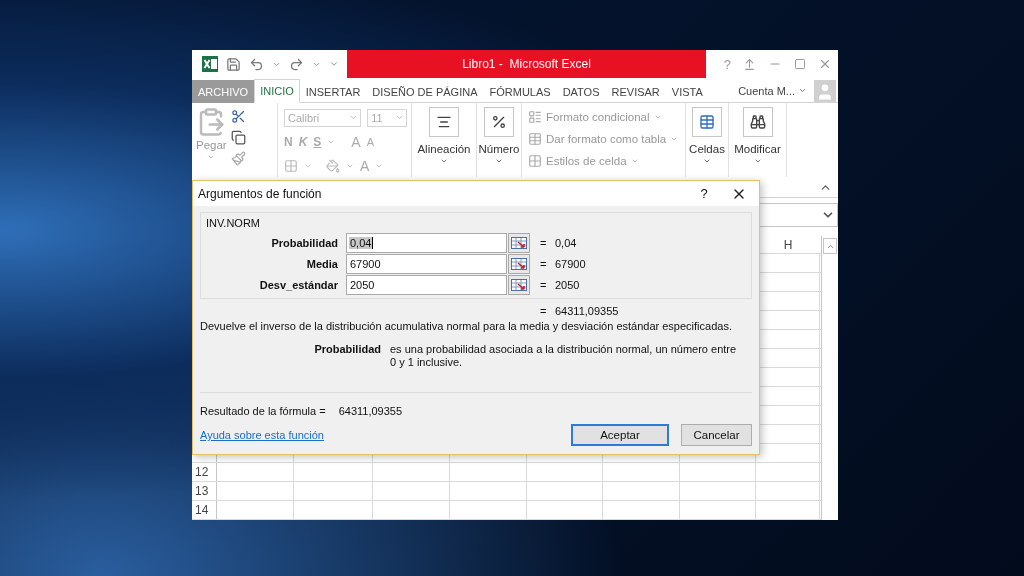 The width and height of the screenshot is (1024, 576). Describe the element at coordinates (567, 285) in the screenshot. I see `argument-result: 2050` at that location.